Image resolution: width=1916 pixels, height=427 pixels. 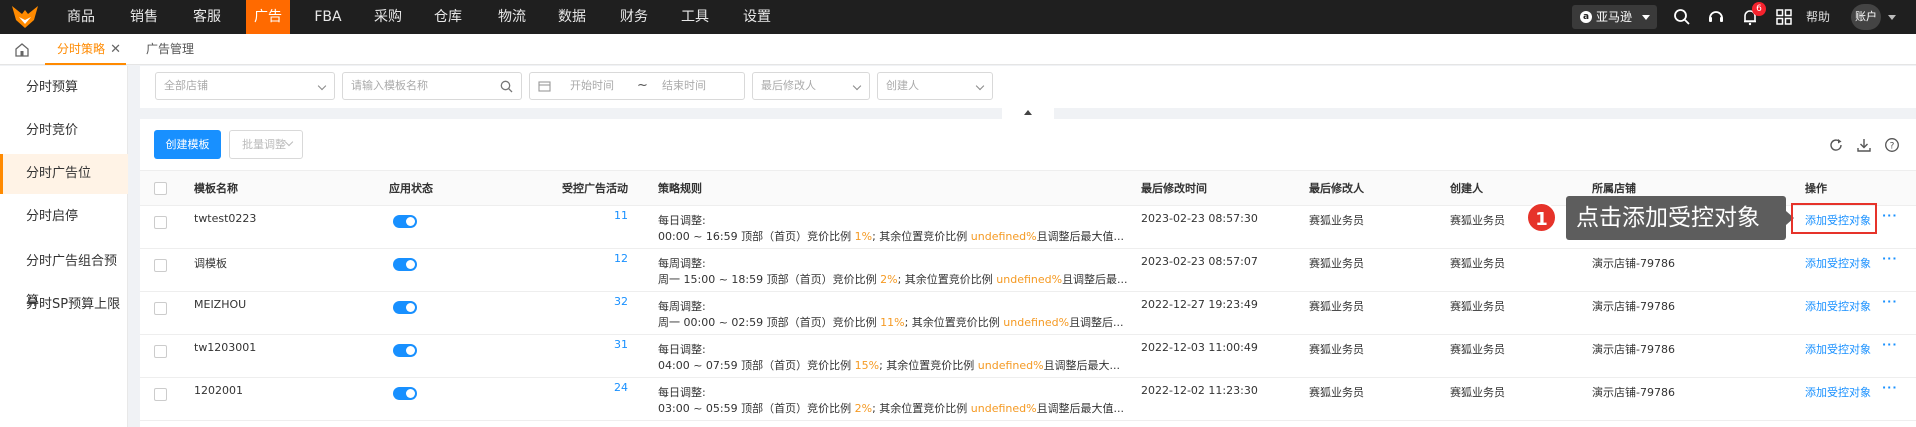 I want to click on template-name-input: 请输入模板名称, so click(x=432, y=86).